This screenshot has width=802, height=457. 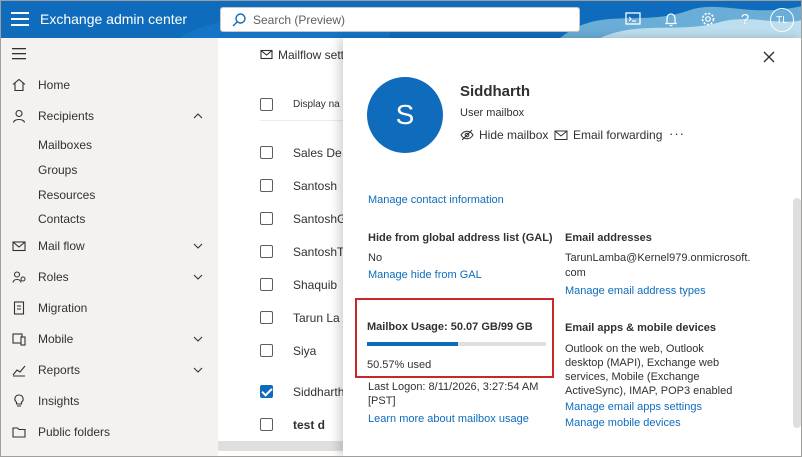 I want to click on mailbox-usage-title: Mailbox Usage: 50.07 GB/99 GB, so click(x=450, y=327).